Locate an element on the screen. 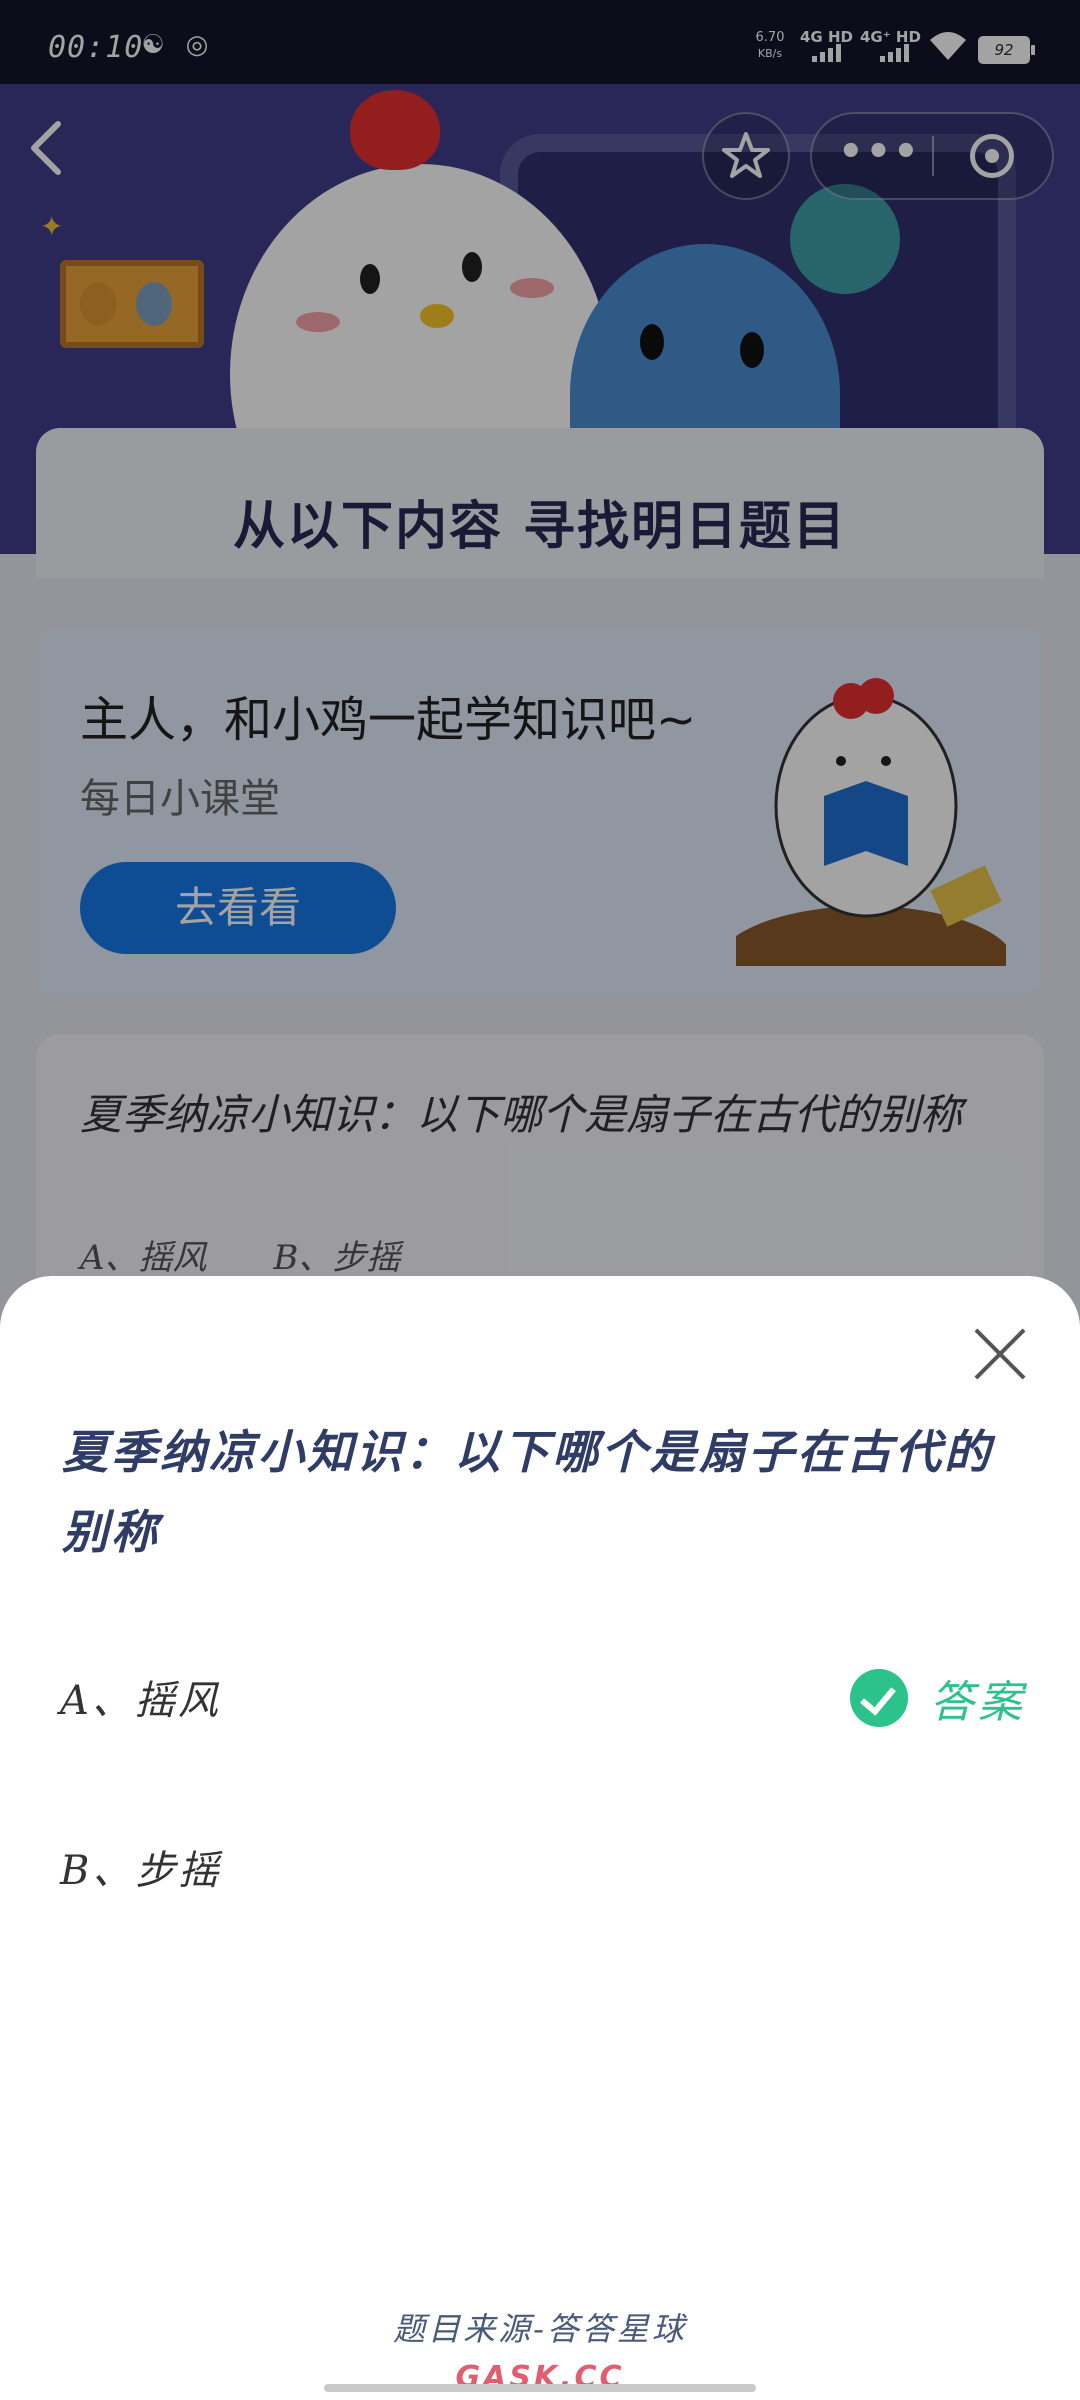  check-circle-icon is located at coordinates (879, 1698).